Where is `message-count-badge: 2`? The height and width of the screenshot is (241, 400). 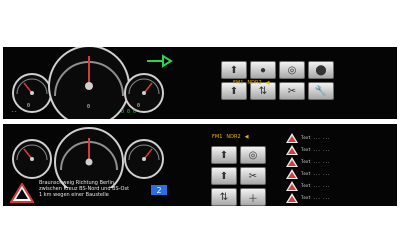
message-count-badge: 2 is located at coordinates (159, 190).